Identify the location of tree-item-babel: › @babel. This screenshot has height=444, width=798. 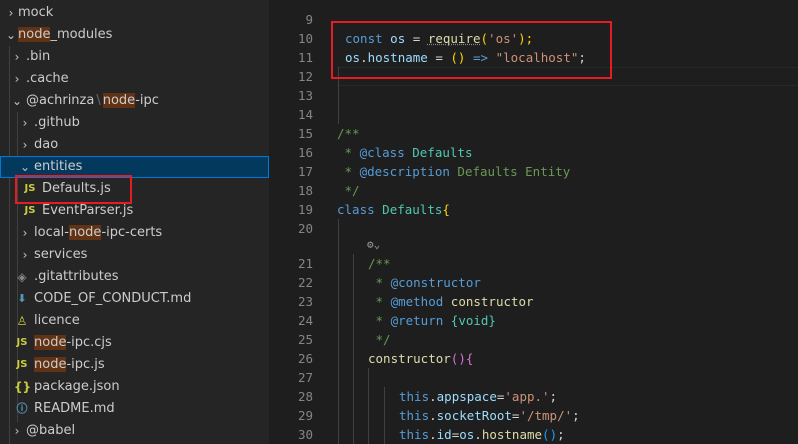
(134, 431).